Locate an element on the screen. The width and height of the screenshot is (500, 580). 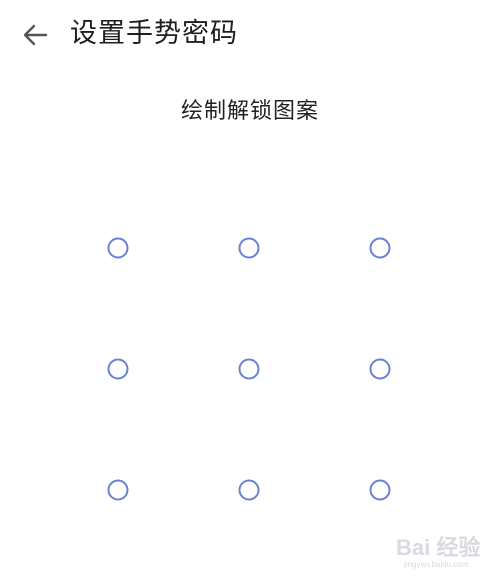
watermark: Bai 经验 jingyan.baidu.com is located at coordinates (441, 552).